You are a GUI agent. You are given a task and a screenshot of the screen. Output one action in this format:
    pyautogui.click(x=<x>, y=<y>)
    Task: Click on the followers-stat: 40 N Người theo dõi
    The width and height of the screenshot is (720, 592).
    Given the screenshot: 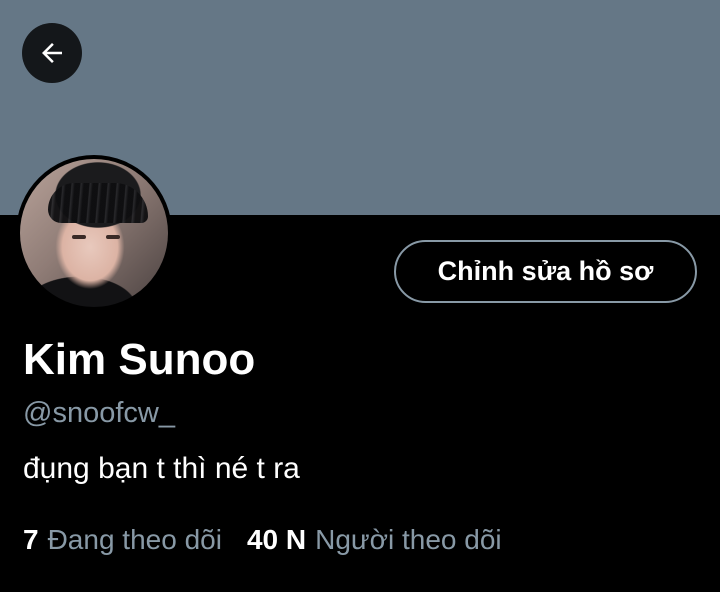 What is the action you would take?
    pyautogui.click(x=374, y=540)
    